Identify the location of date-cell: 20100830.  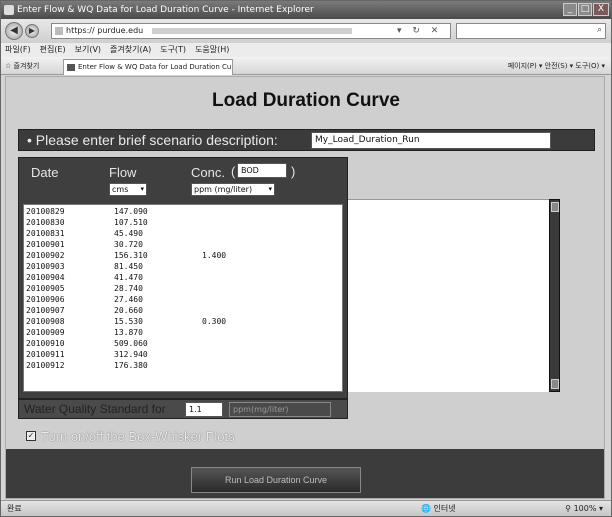
(45, 222).